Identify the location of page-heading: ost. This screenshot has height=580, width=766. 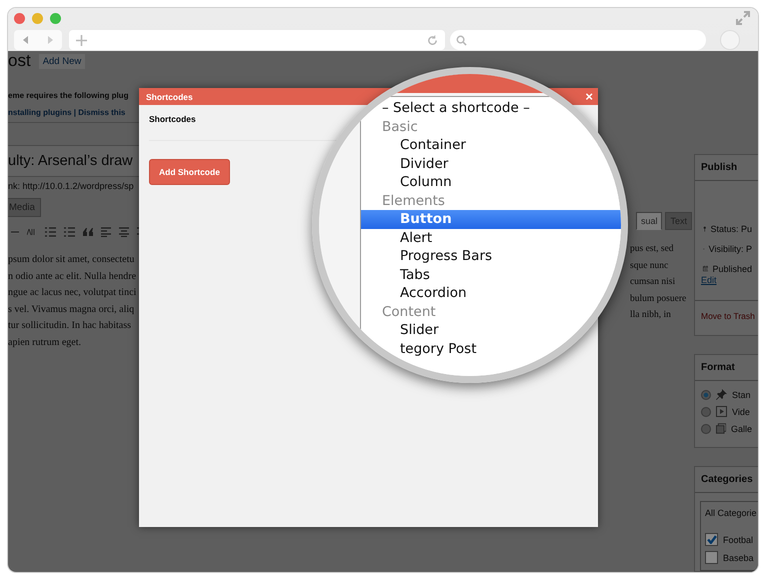
(19, 61).